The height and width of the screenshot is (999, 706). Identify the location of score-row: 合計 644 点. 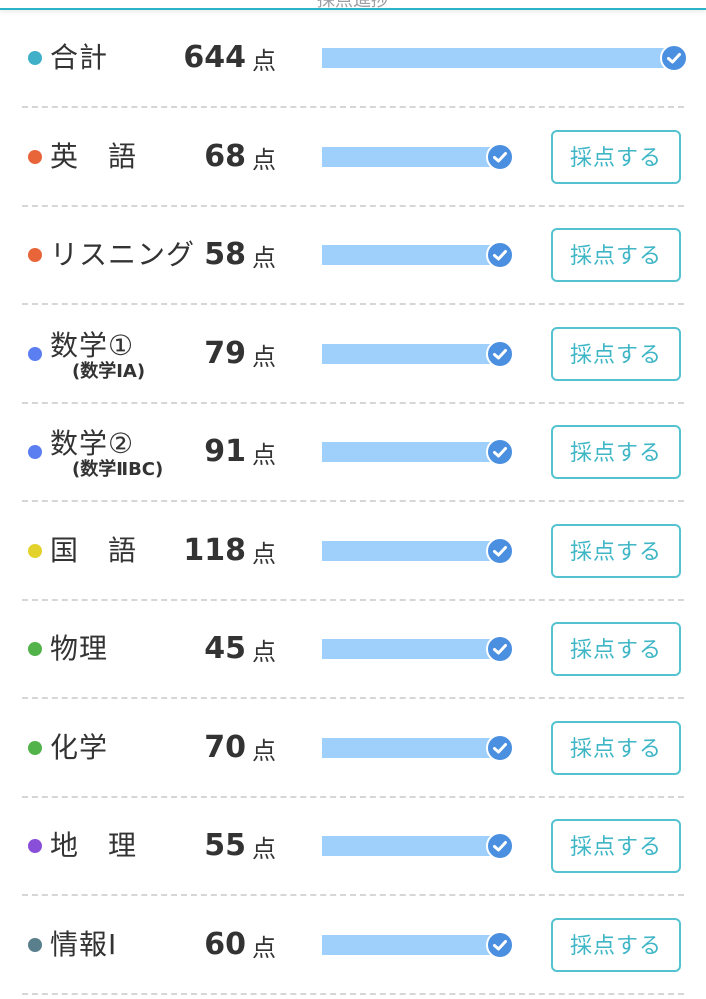
(353, 59).